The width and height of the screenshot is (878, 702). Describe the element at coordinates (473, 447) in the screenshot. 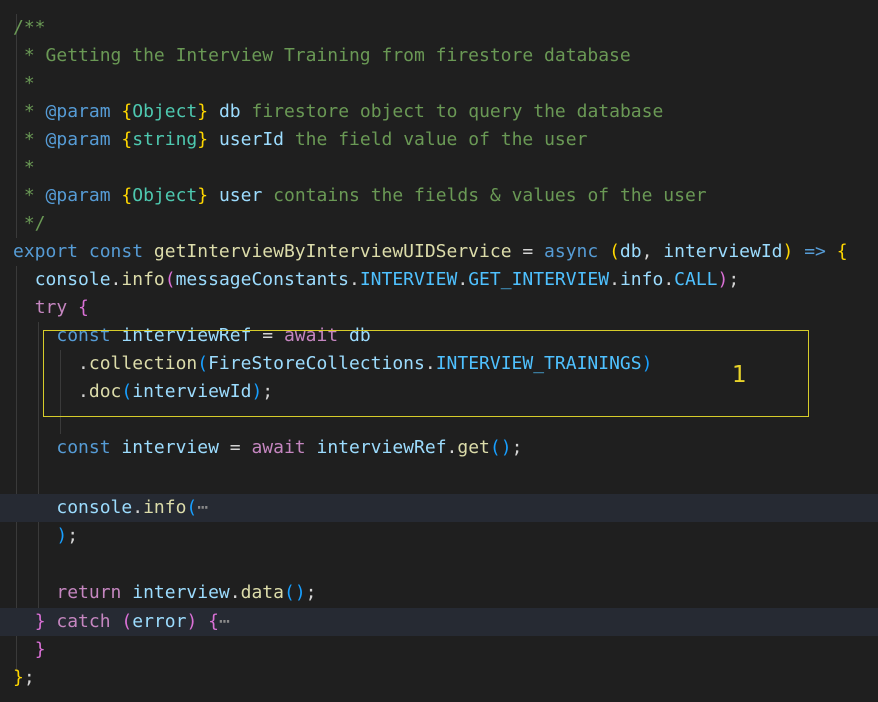

I see `get-method: get` at that location.